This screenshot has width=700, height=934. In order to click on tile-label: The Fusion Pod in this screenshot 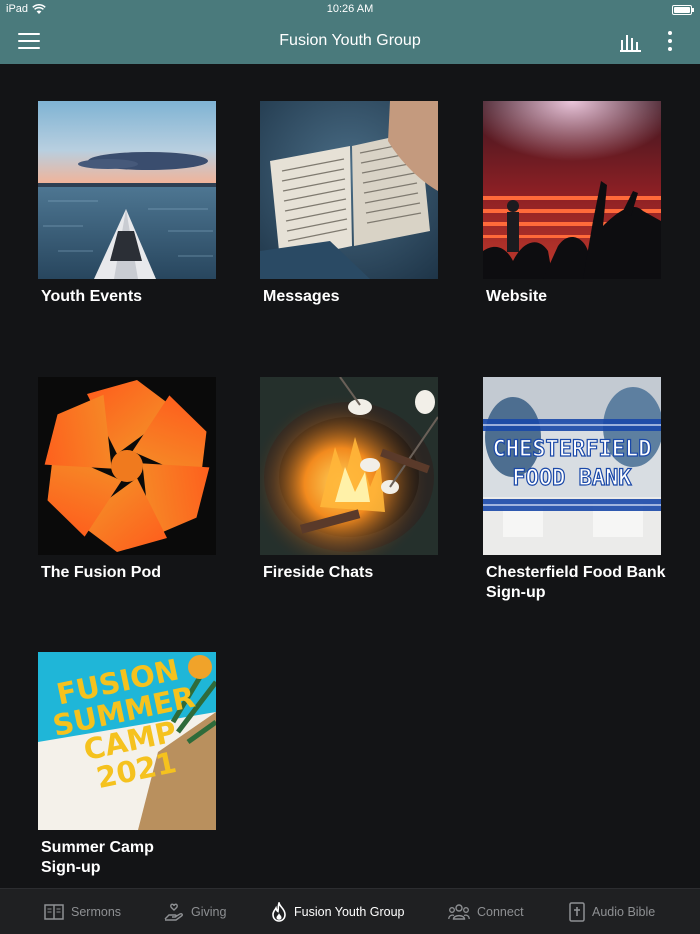, I will do `click(101, 572)`.